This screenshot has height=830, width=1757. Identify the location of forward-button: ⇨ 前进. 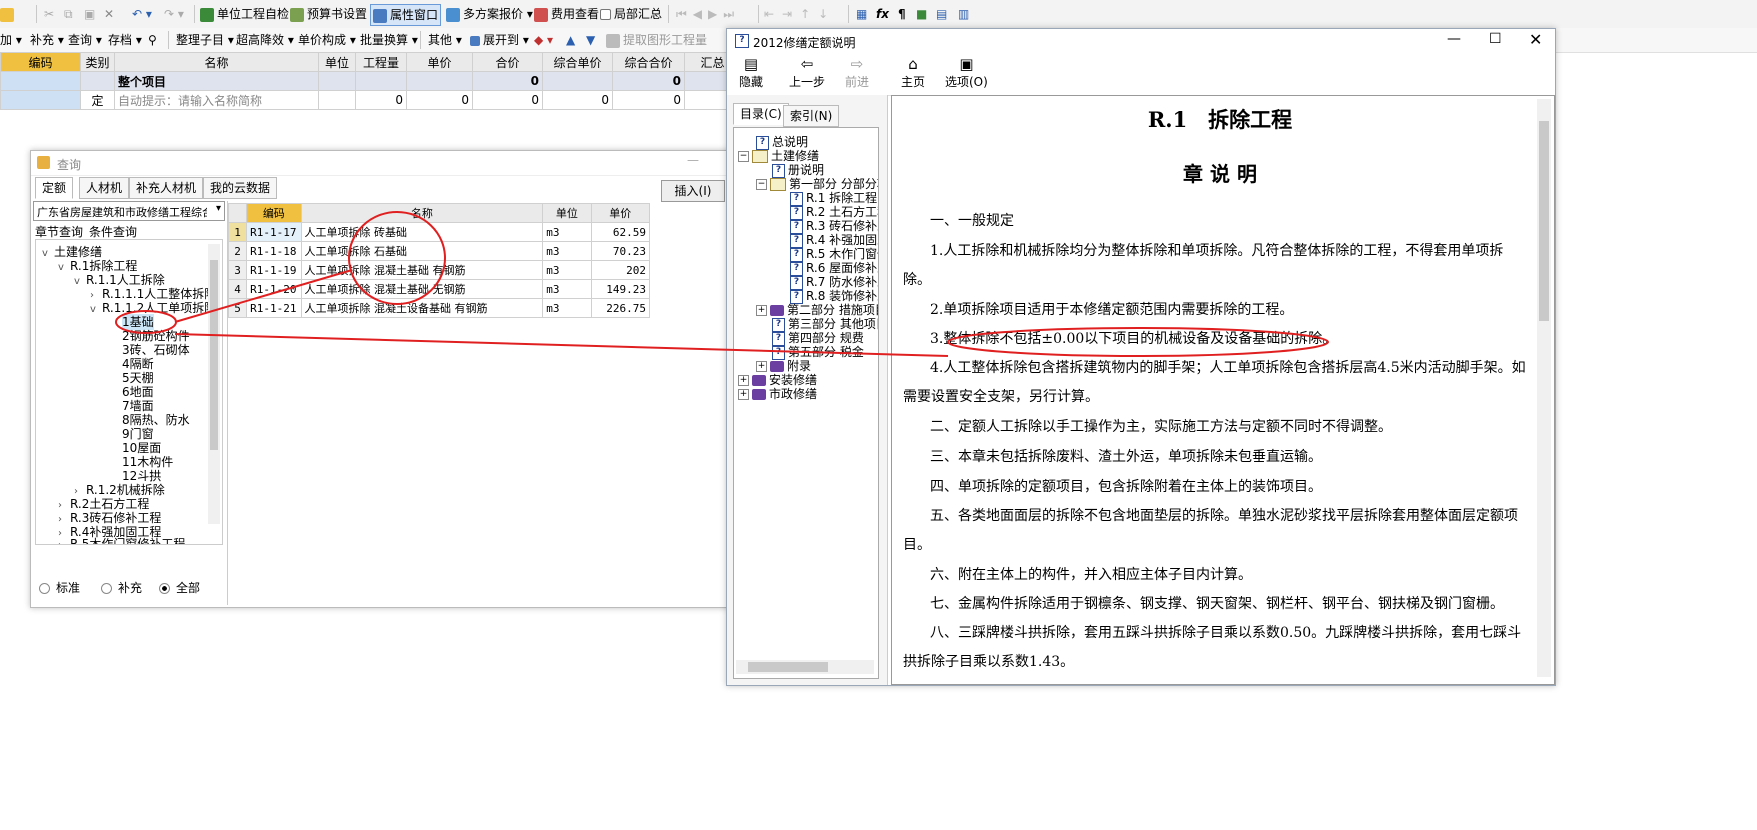
(857, 72).